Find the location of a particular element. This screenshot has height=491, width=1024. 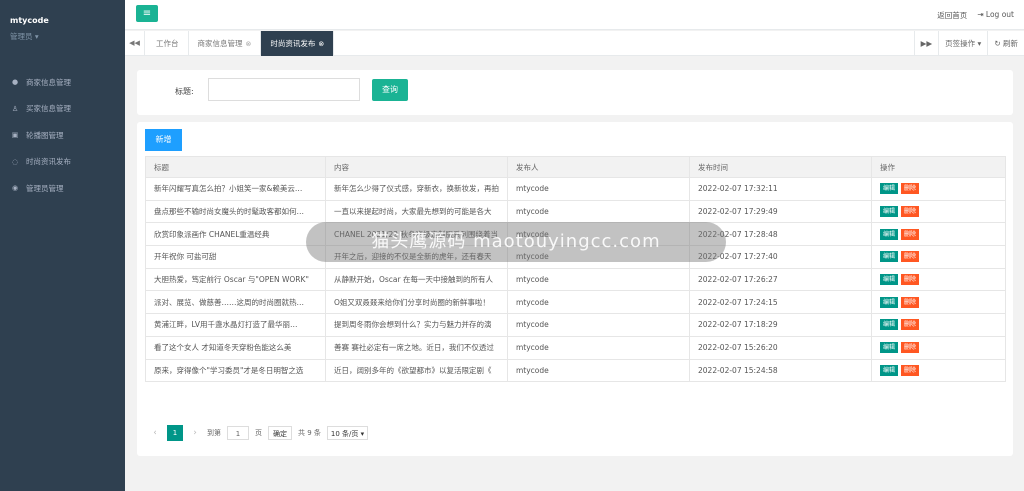

cell-title: 大胆热爱，笃定前行 Oscar 与"OPEN WORK" is located at coordinates (235, 279).